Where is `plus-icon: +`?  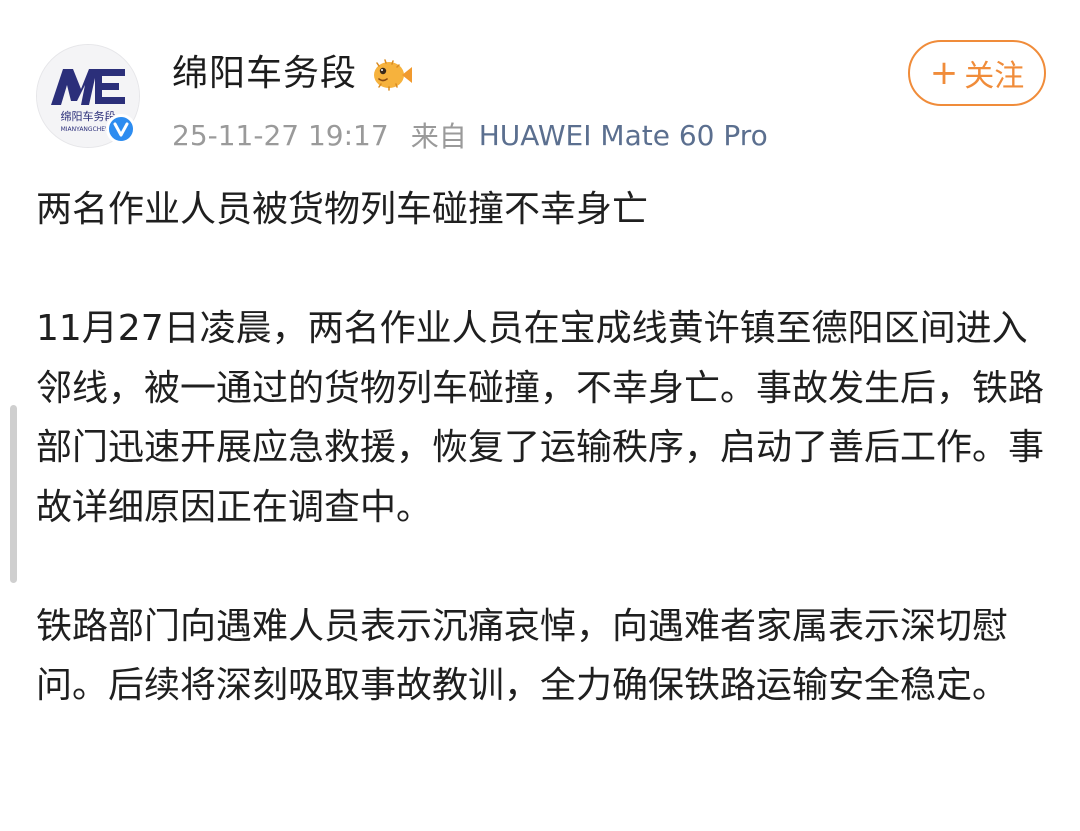
plus-icon: + is located at coordinates (944, 73).